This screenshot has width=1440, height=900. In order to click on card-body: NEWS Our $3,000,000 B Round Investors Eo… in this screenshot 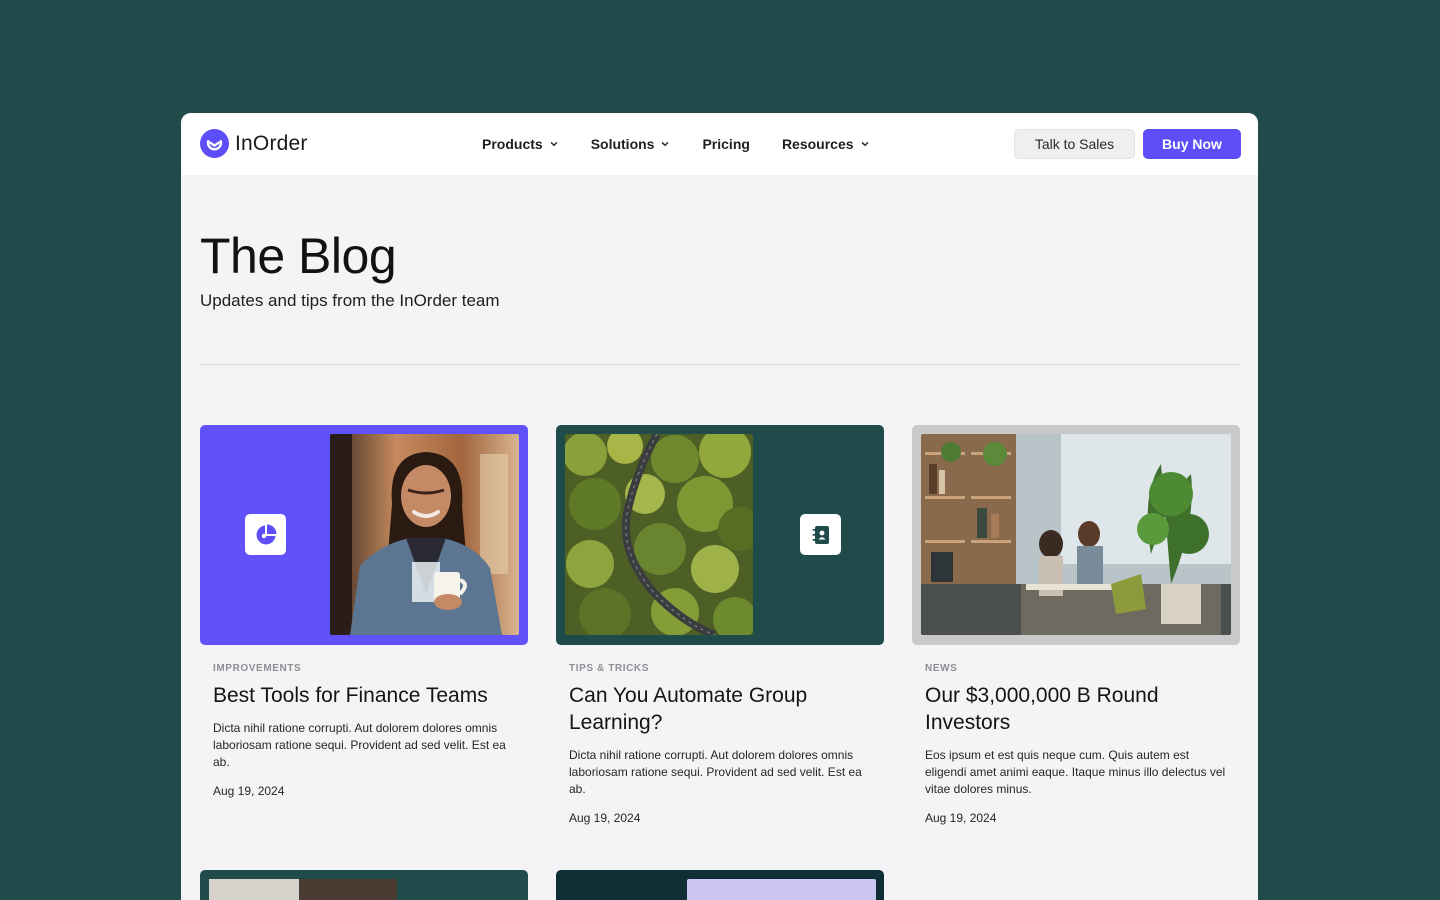, I will do `click(1076, 744)`.